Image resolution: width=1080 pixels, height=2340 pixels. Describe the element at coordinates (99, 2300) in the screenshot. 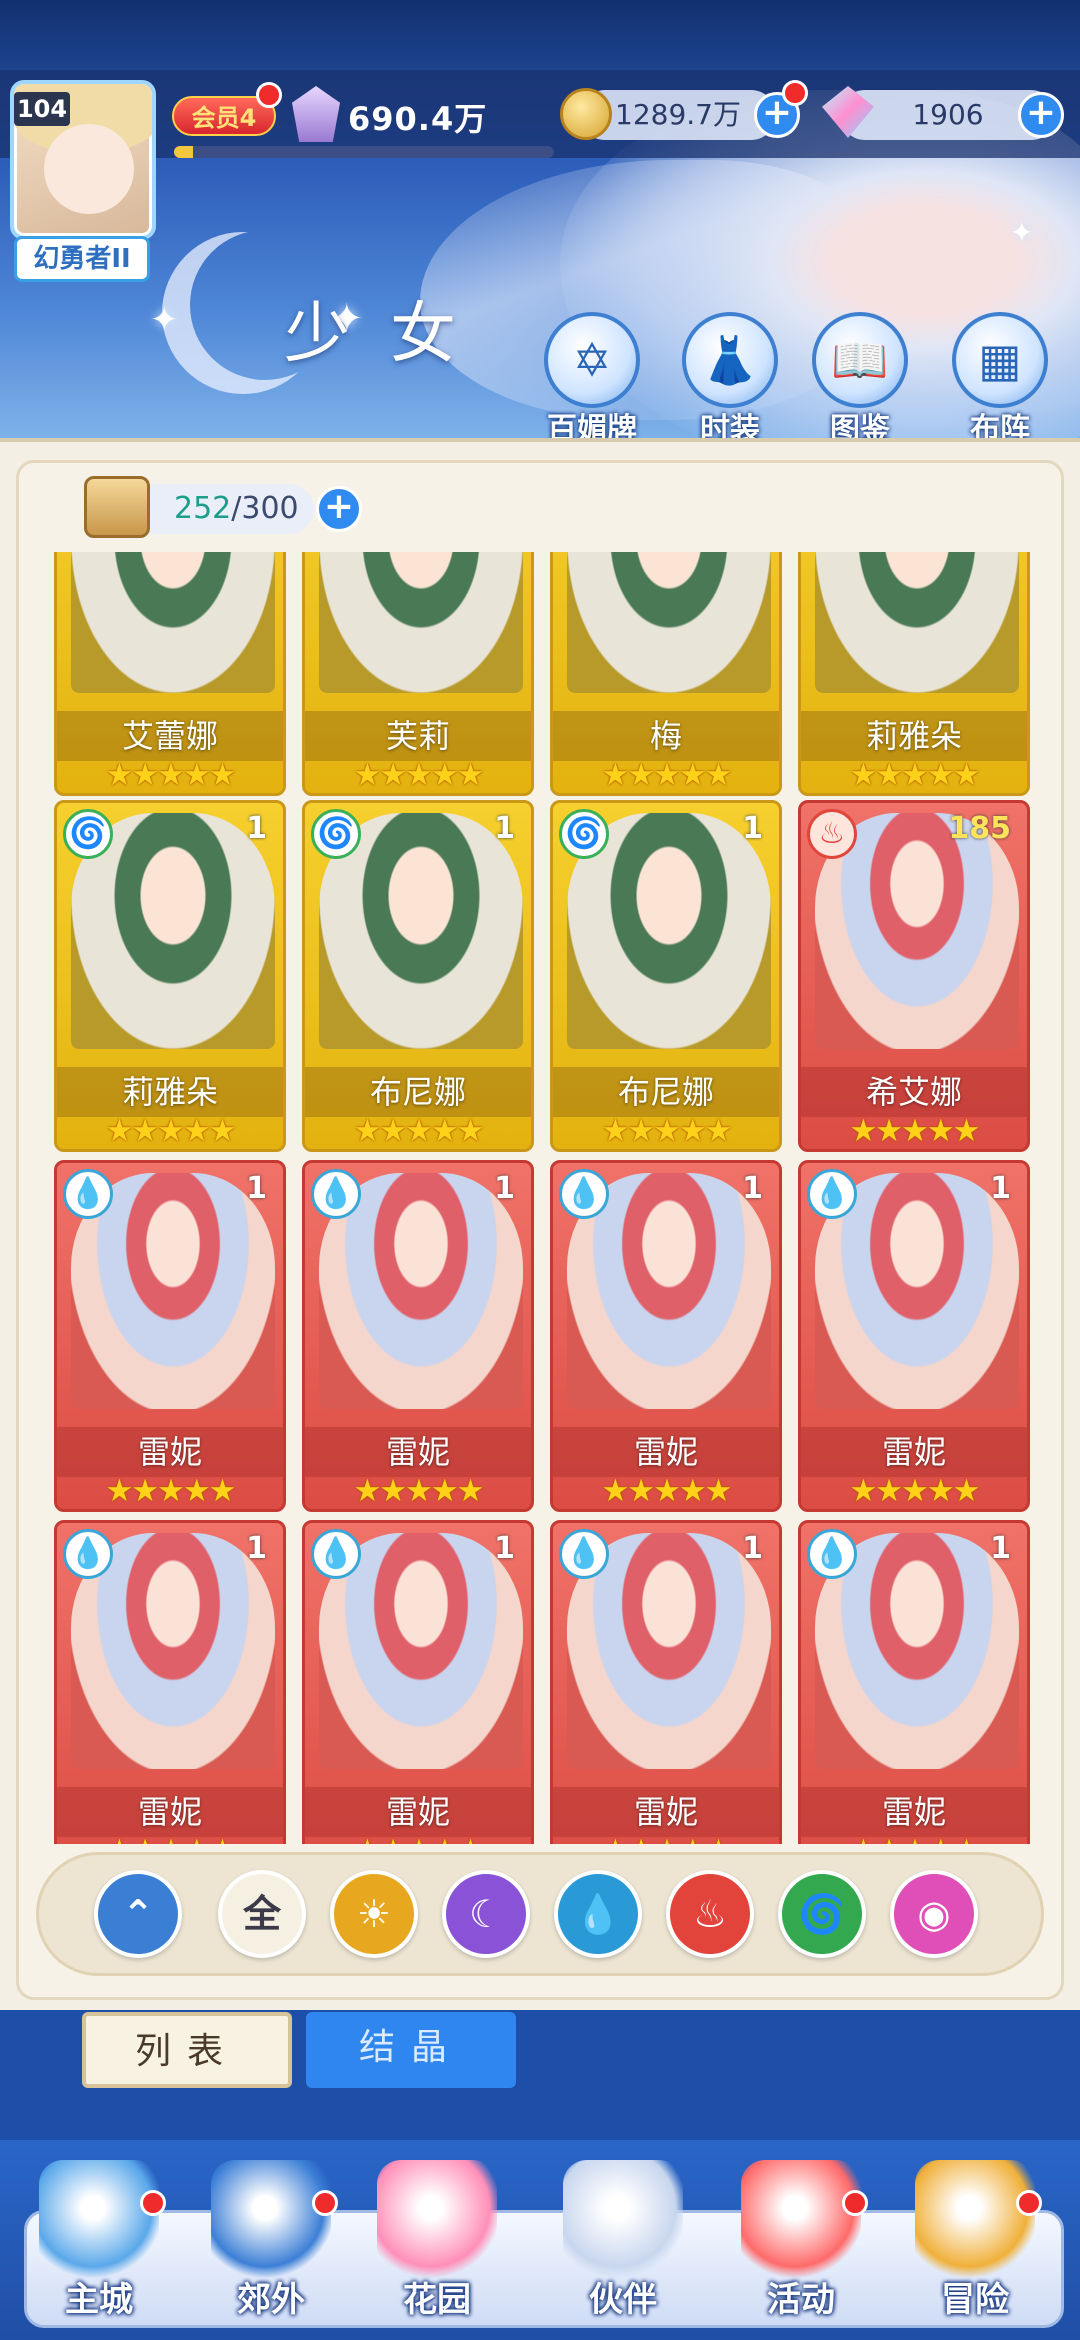

I see `nav-label: 主城` at that location.